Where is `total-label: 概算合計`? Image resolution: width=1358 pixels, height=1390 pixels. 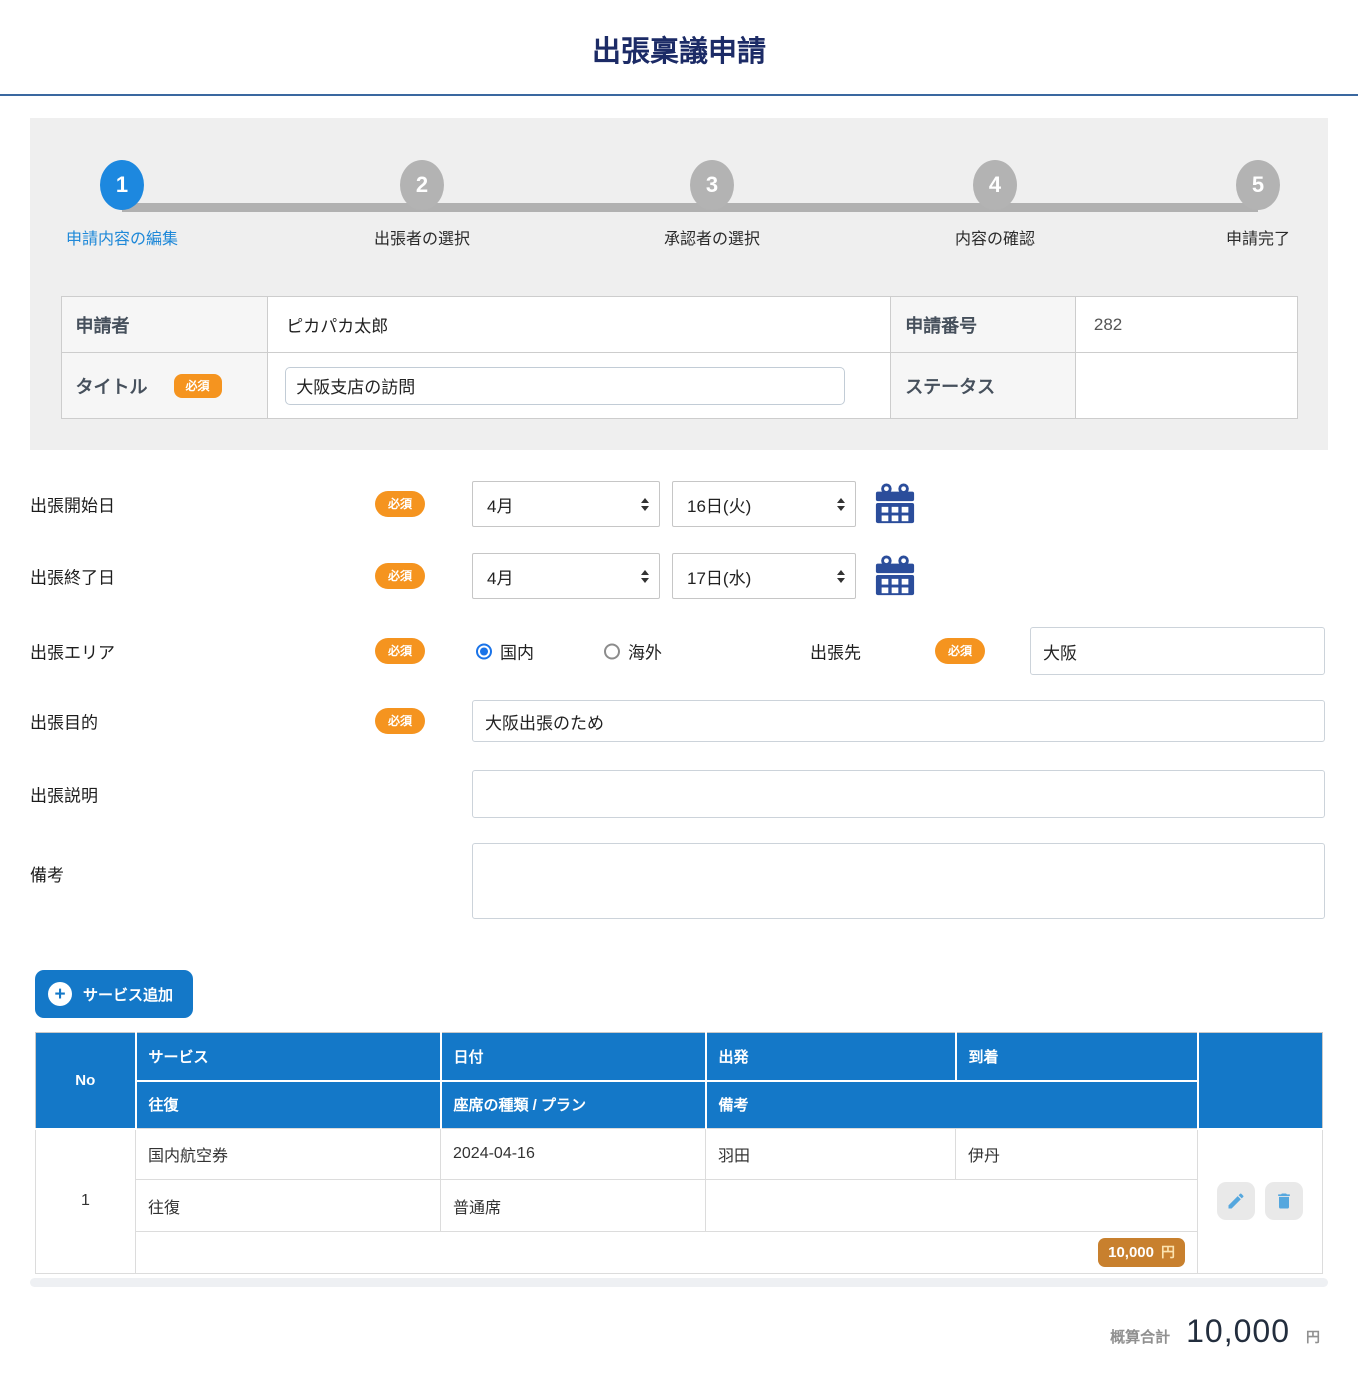
total-label: 概算合計 is located at coordinates (1140, 1337).